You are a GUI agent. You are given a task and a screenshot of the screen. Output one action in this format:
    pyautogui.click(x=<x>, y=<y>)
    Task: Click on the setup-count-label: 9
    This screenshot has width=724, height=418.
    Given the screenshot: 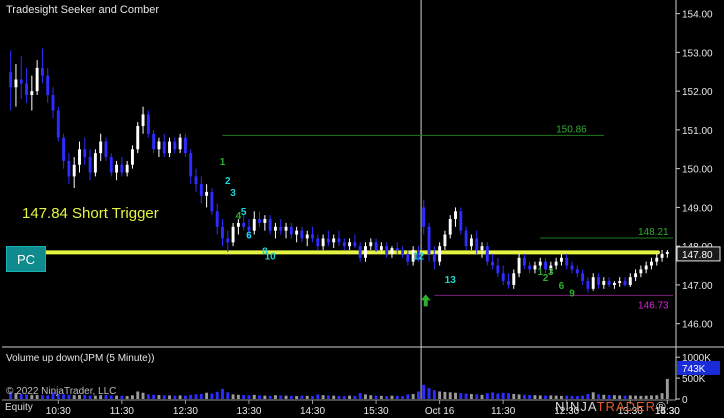 What is the action you would take?
    pyautogui.click(x=572, y=294)
    